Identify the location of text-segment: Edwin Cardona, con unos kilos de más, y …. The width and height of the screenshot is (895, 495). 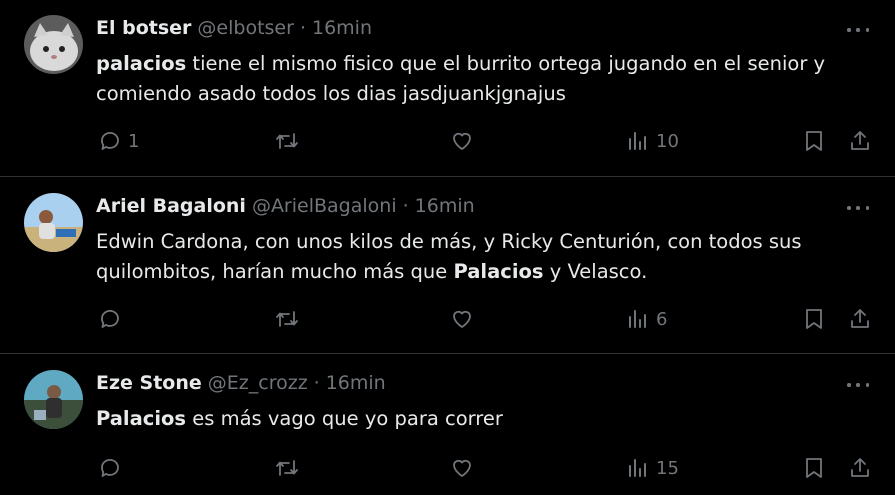
(449, 256).